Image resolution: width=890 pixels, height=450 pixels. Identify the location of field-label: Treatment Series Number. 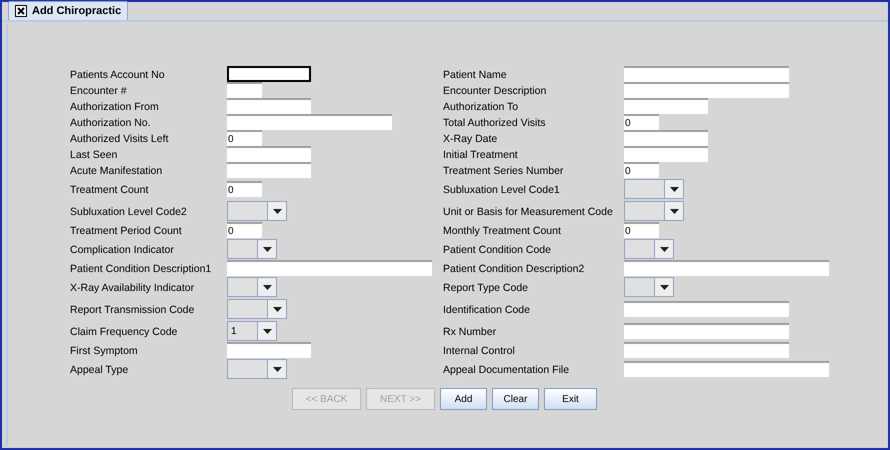
(503, 171).